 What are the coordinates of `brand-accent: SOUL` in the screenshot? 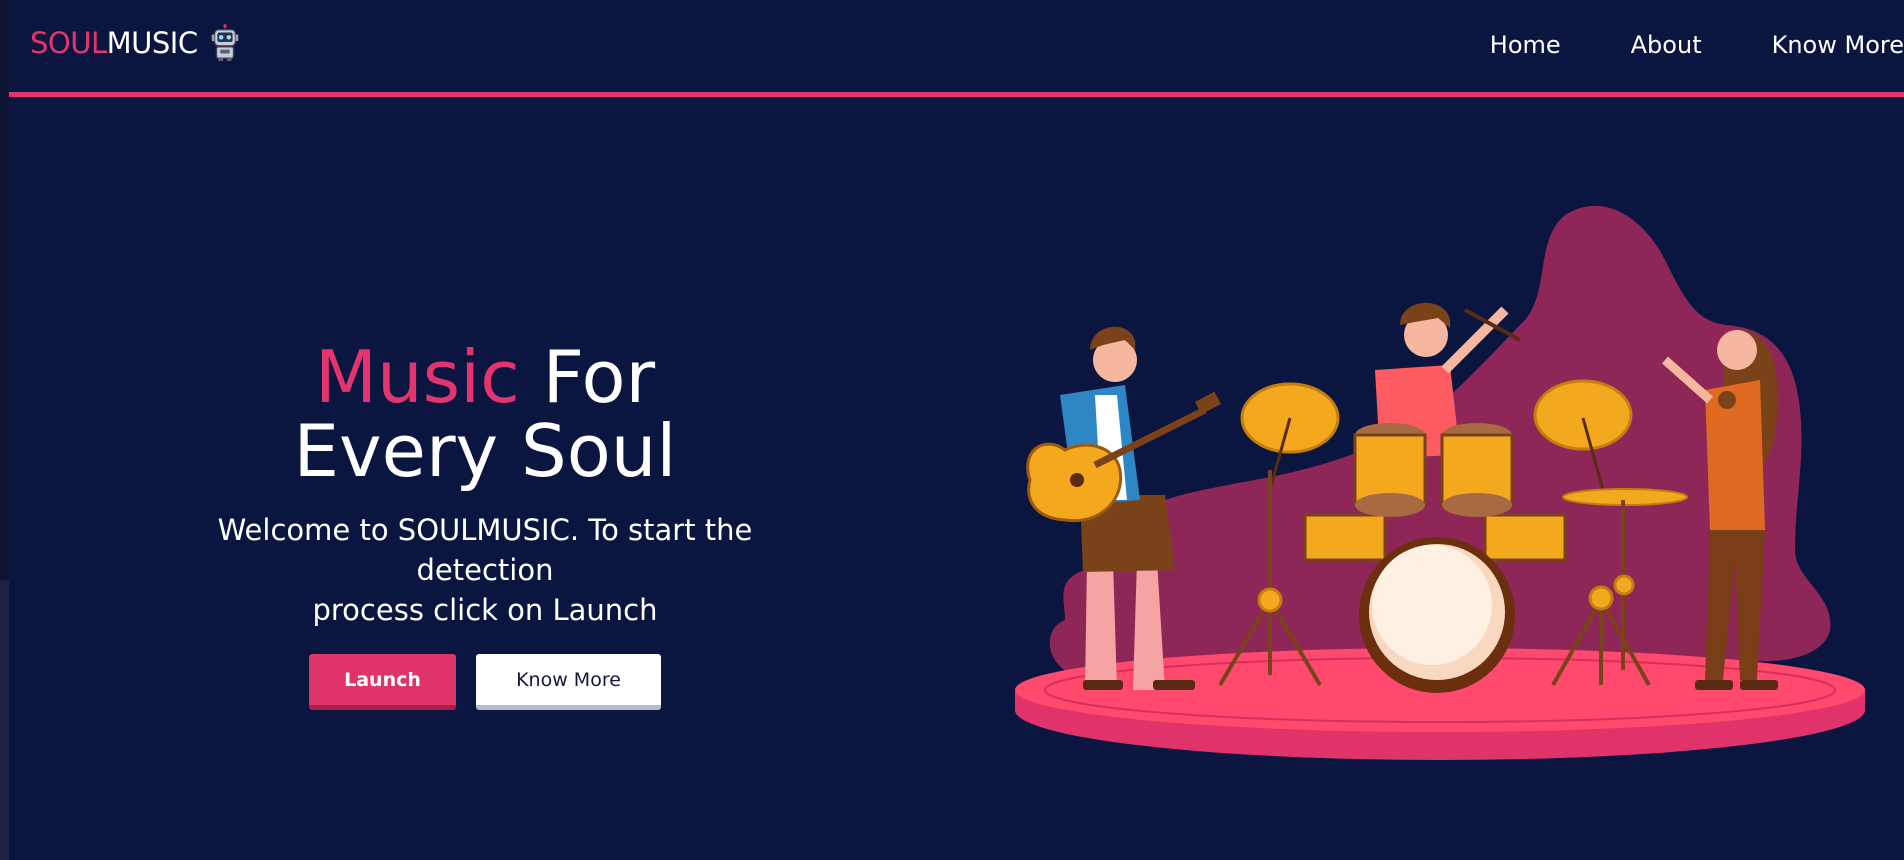 It's located at (68, 43).